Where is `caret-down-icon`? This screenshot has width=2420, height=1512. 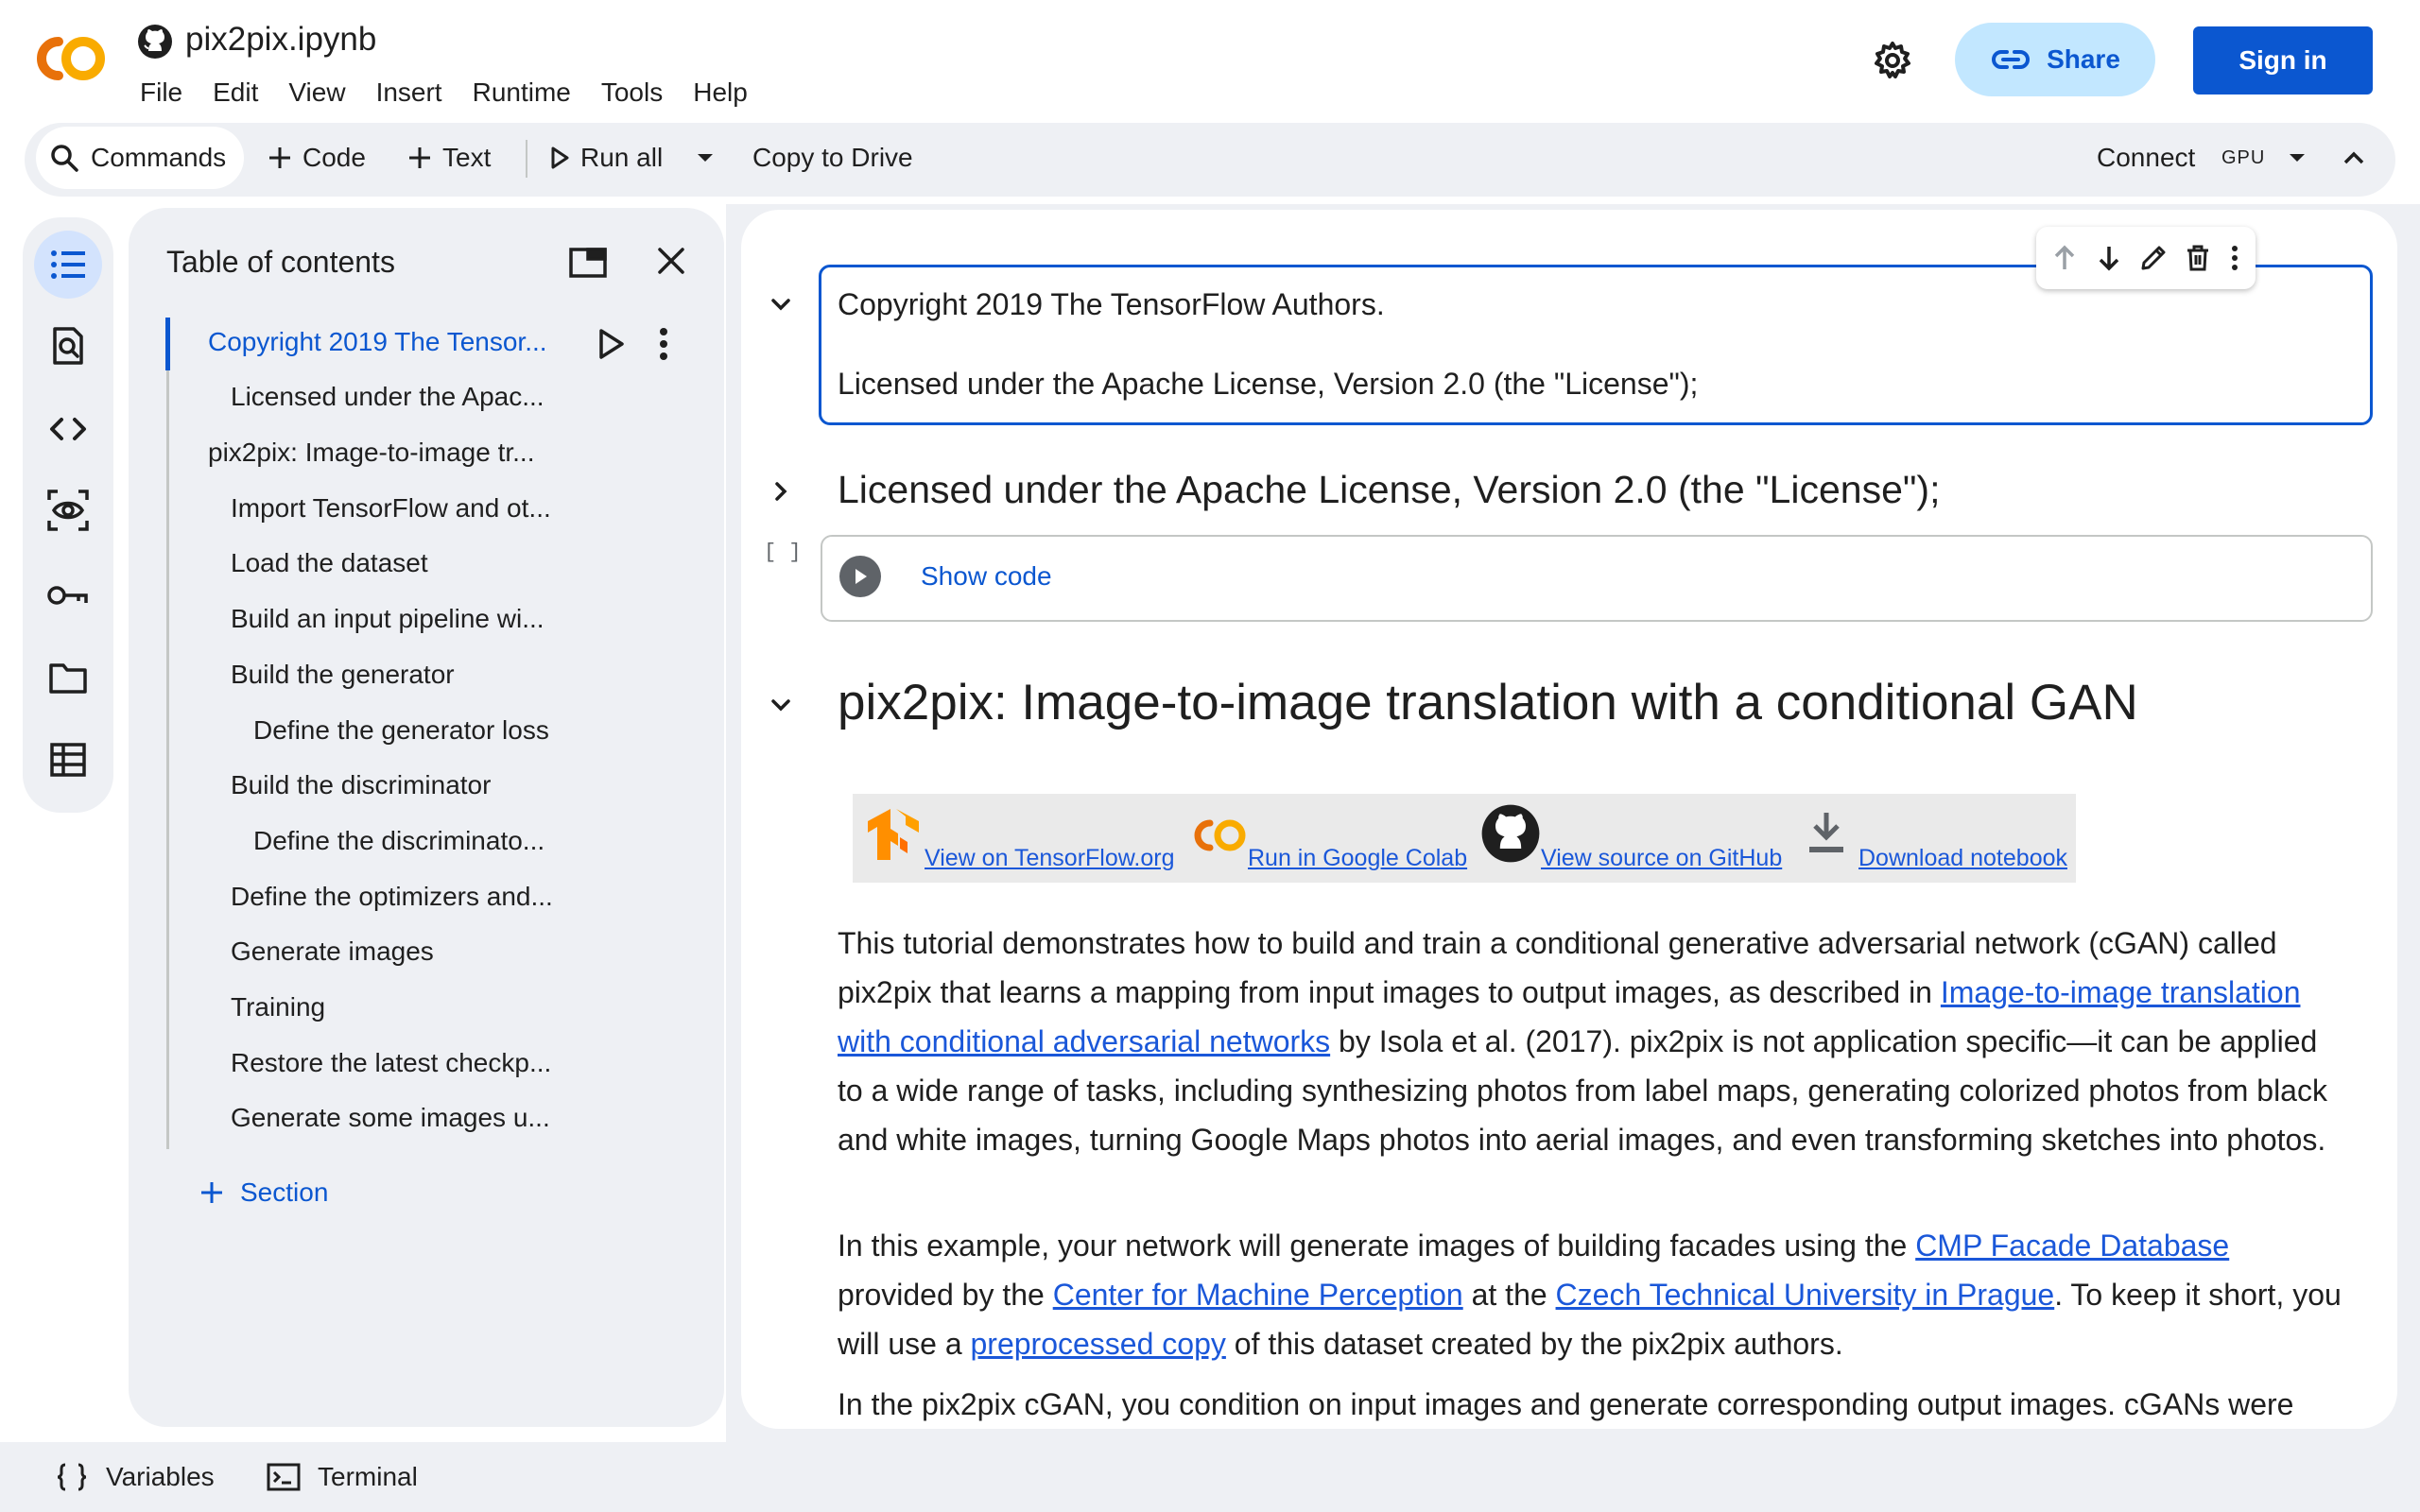
caret-down-icon is located at coordinates (705, 157).